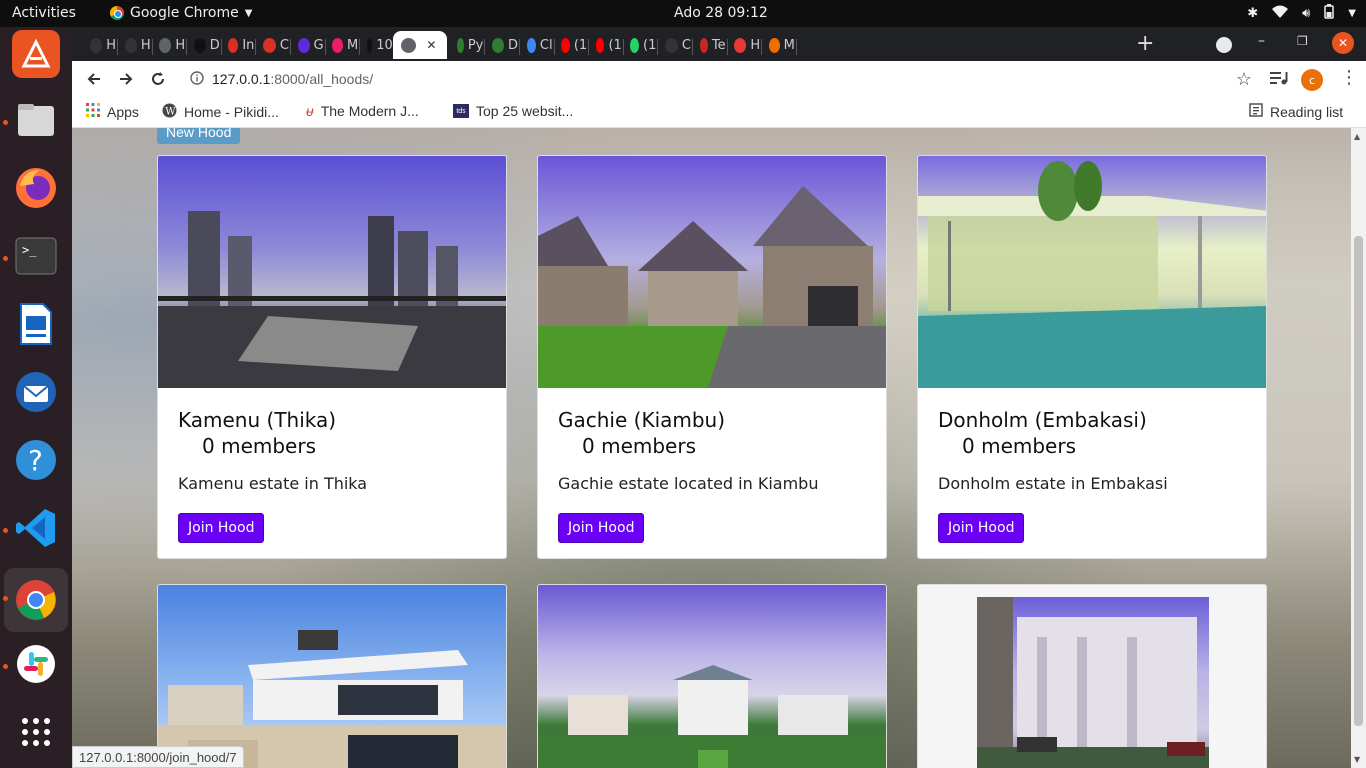 The width and height of the screenshot is (1366, 768). I want to click on app-menu: Google Chrome ▼, so click(181, 13).